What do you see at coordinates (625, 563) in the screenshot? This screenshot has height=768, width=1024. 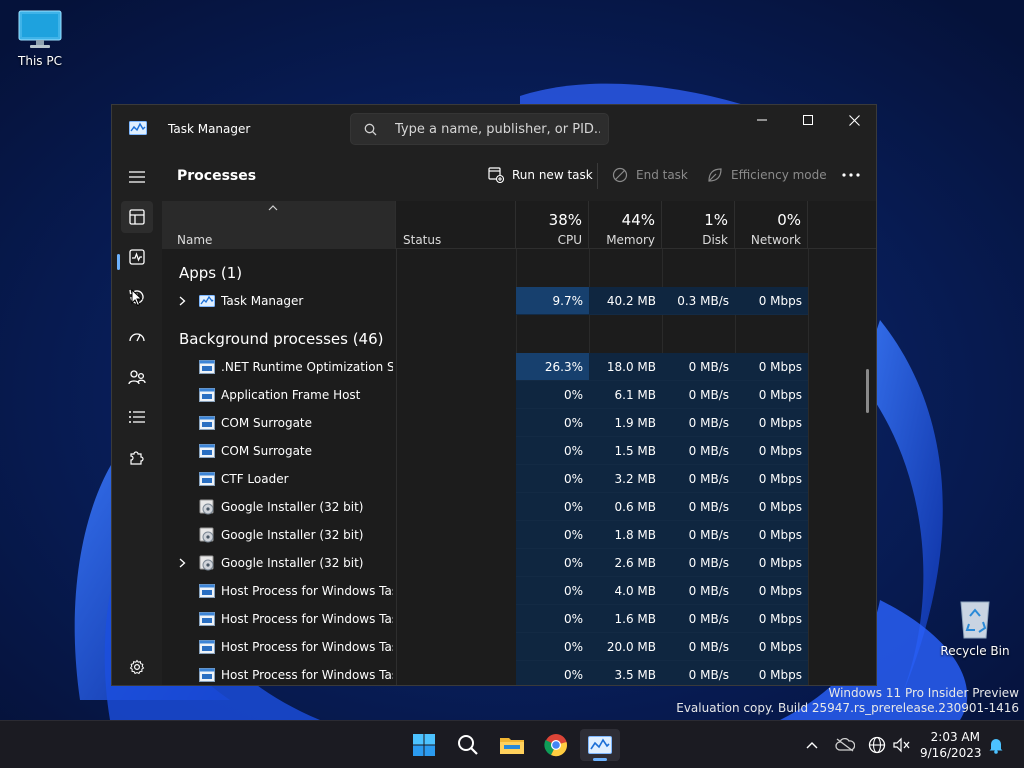 I see `memory-value: 2.6 MB` at bounding box center [625, 563].